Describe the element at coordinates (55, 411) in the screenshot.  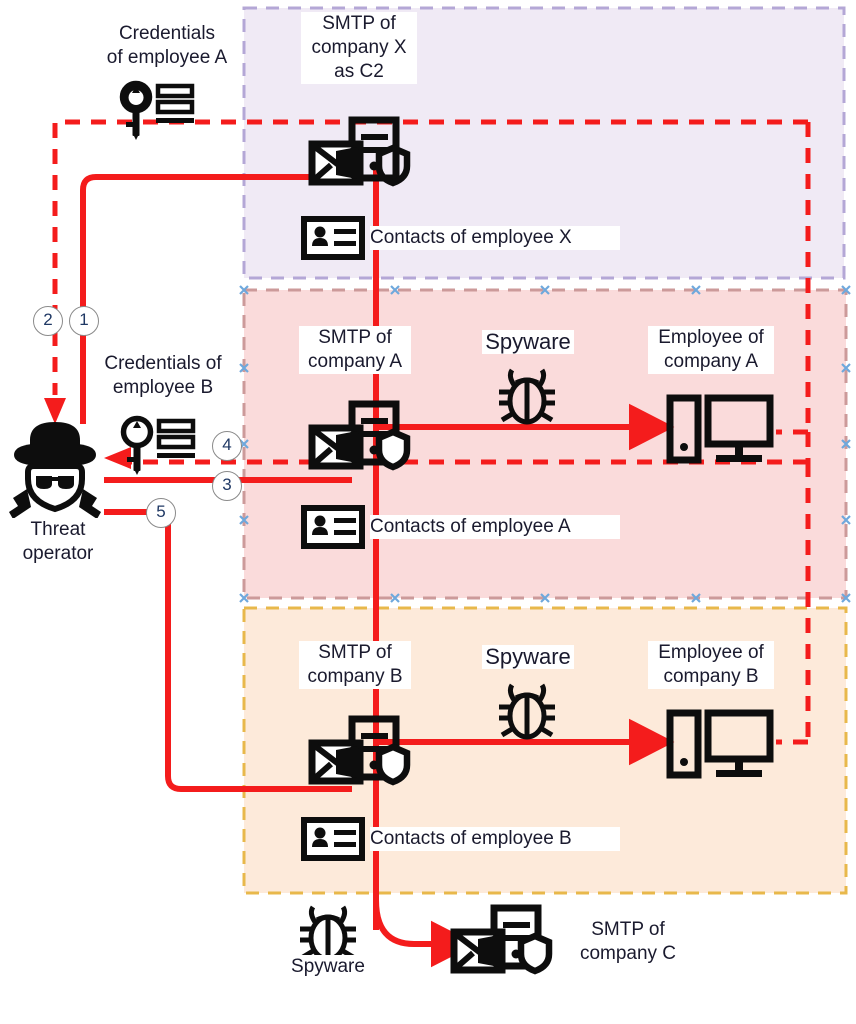
I see `flow-2-arrowhead` at that location.